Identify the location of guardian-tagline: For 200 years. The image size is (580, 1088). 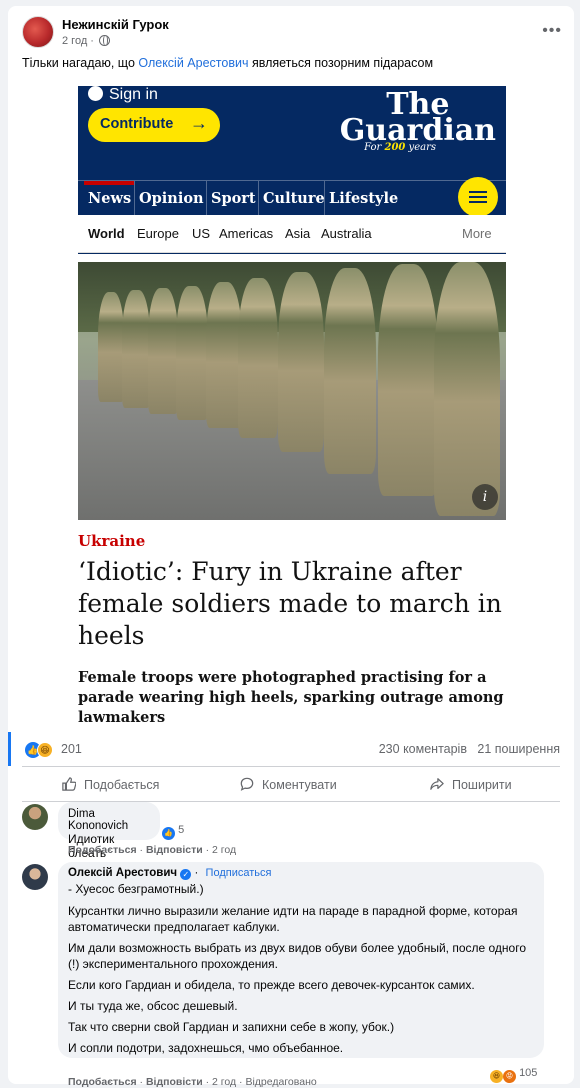
(400, 147).